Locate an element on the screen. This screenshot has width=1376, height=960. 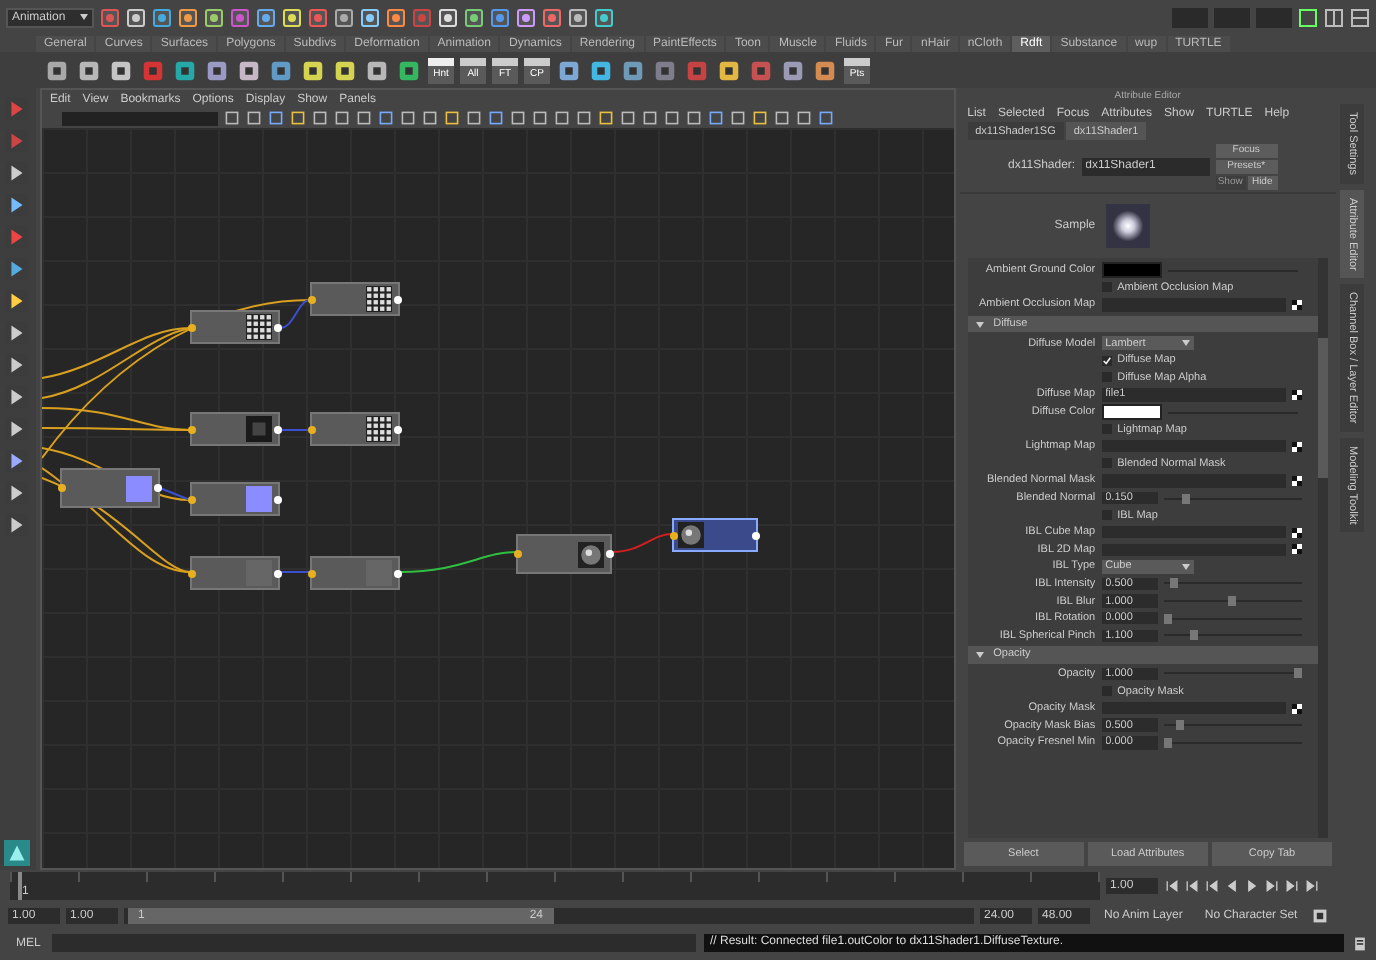
checkbox is located at coordinates (1106, 360).